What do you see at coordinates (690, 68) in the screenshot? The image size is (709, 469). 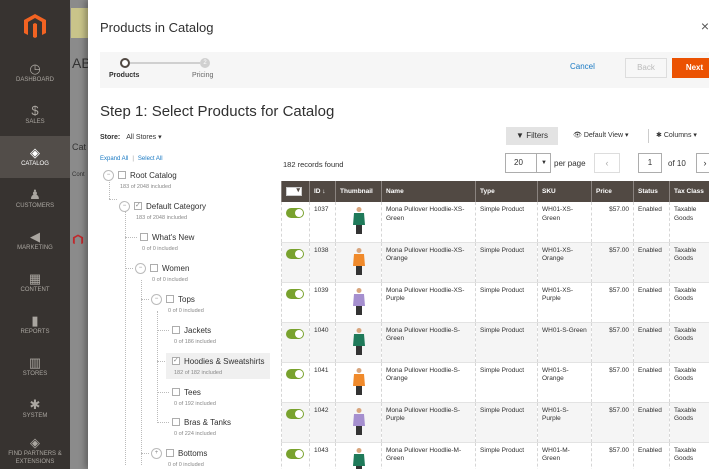 I see `next-button: Next` at bounding box center [690, 68].